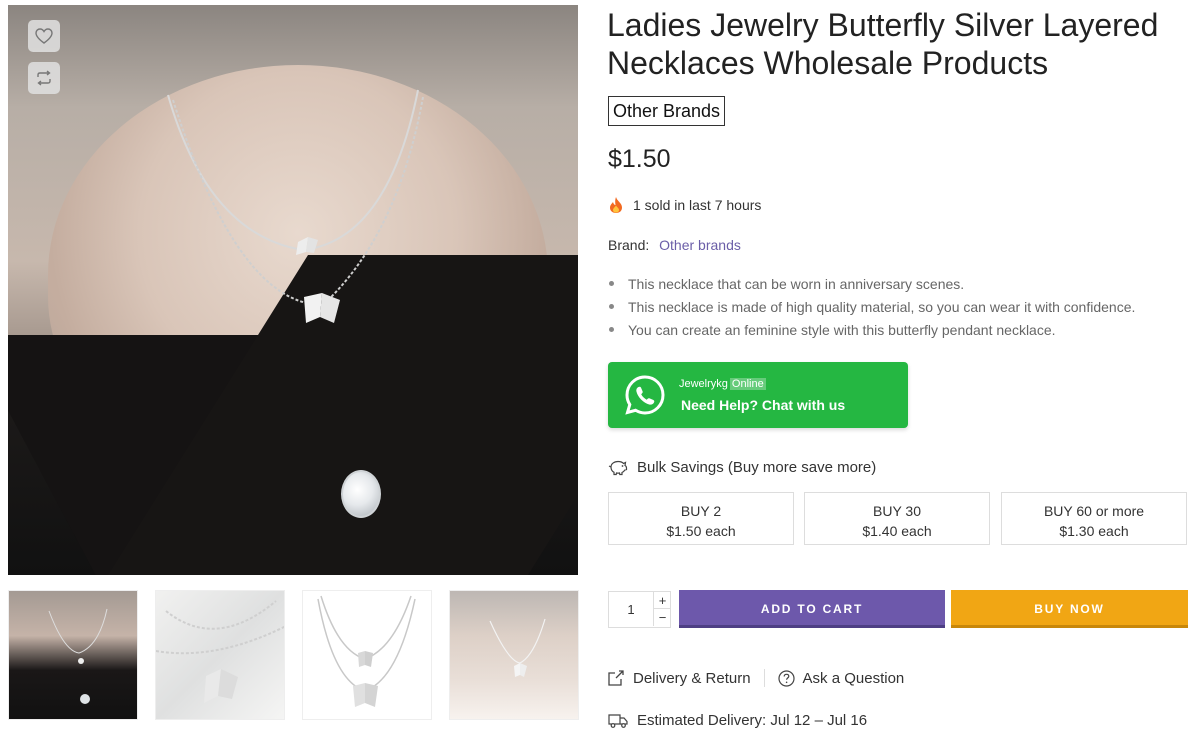 Image resolution: width=1194 pixels, height=736 pixels. Describe the element at coordinates (631, 609) in the screenshot. I see `quantity-input: 1` at that location.